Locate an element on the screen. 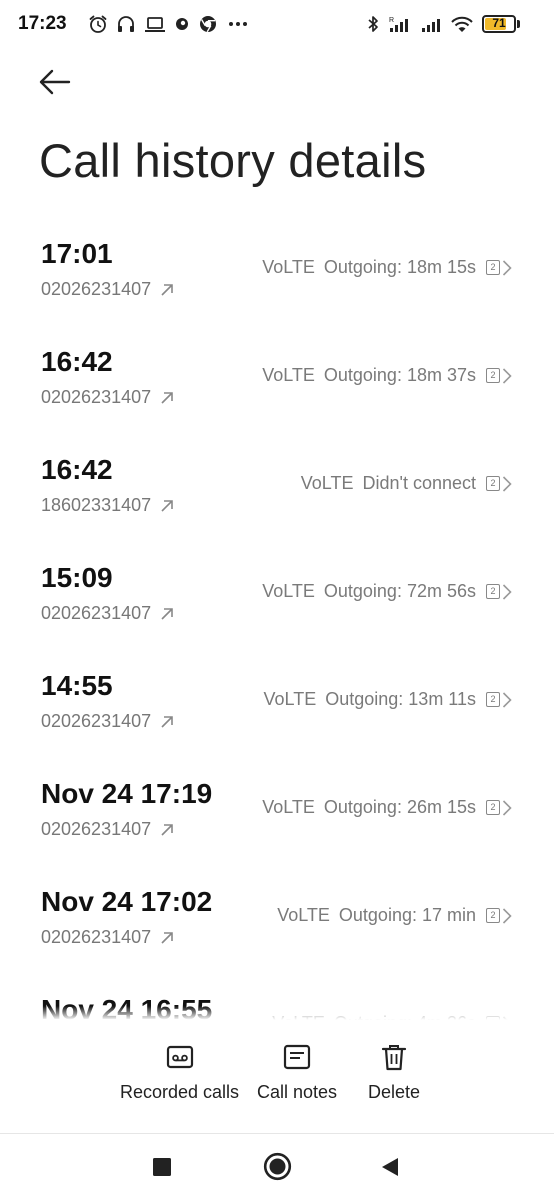 This screenshot has height=1200, width=554. recents-square-icon is located at coordinates (162, 1167).